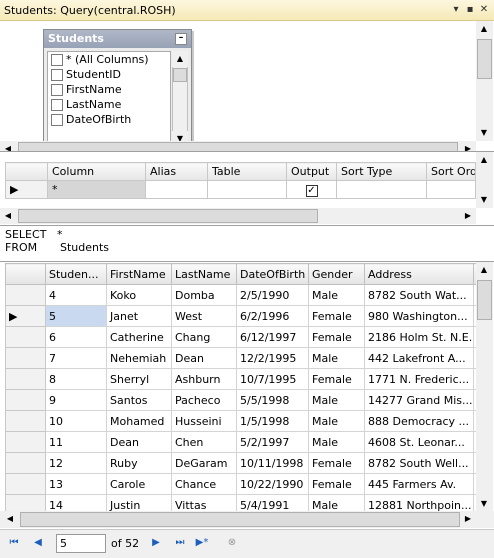  I want to click on results-hscrollbar: ◀ ▶, so click(247, 519).